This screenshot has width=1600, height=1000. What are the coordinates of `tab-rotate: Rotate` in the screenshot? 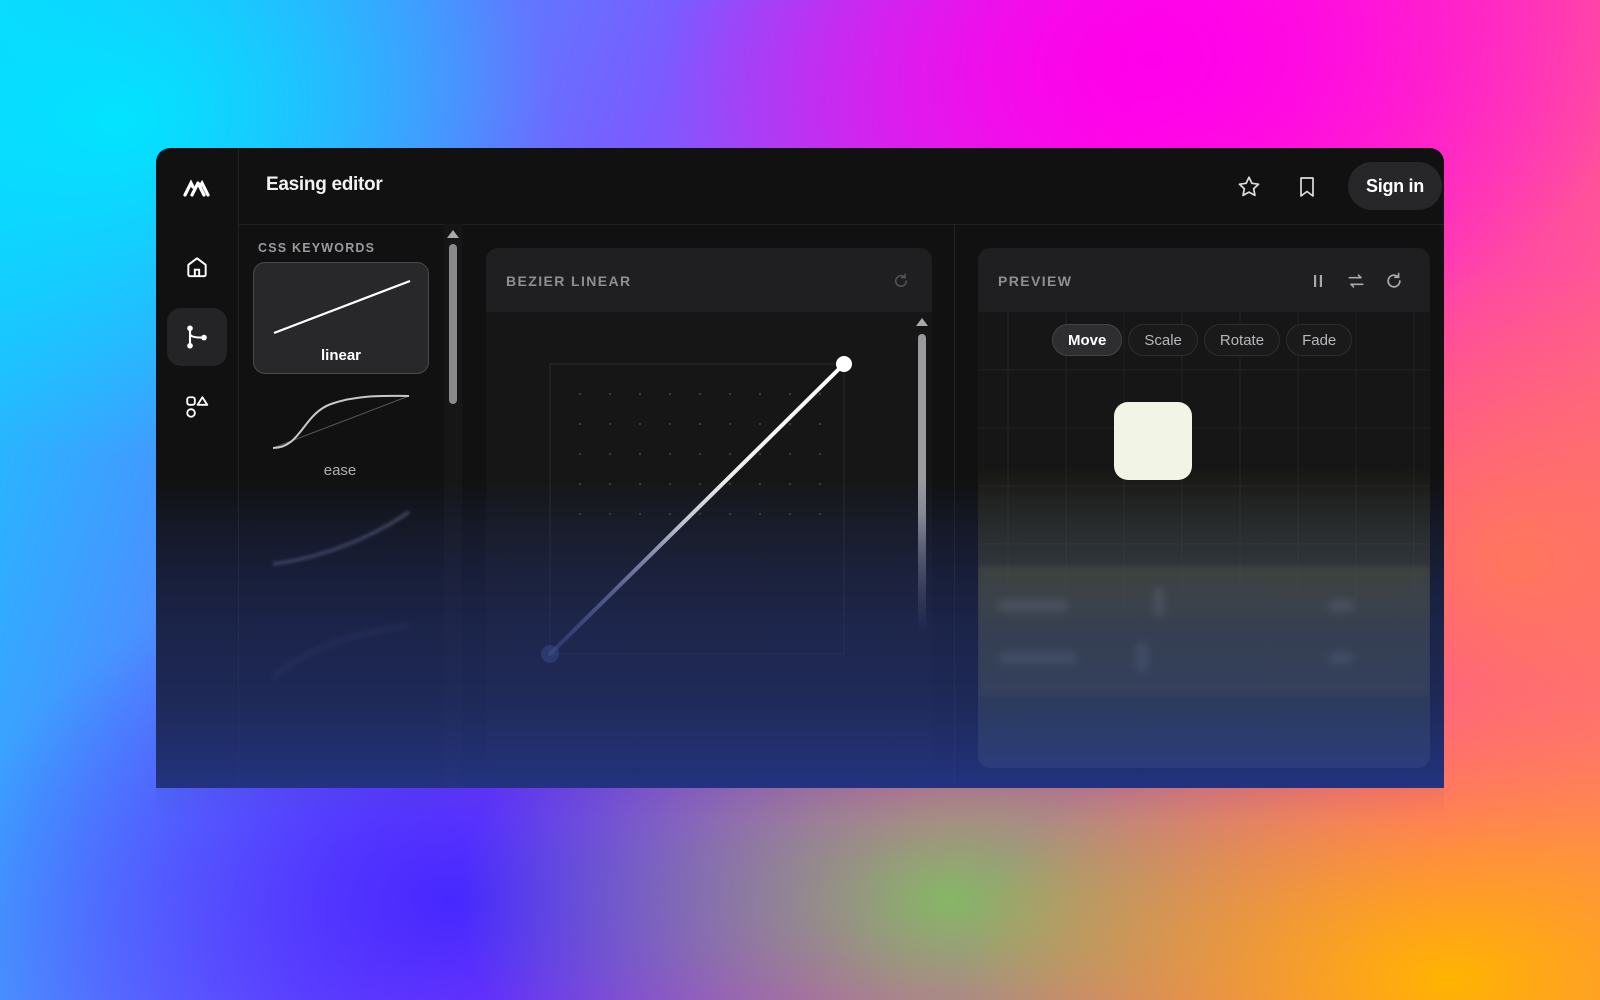 It's located at (1242, 340).